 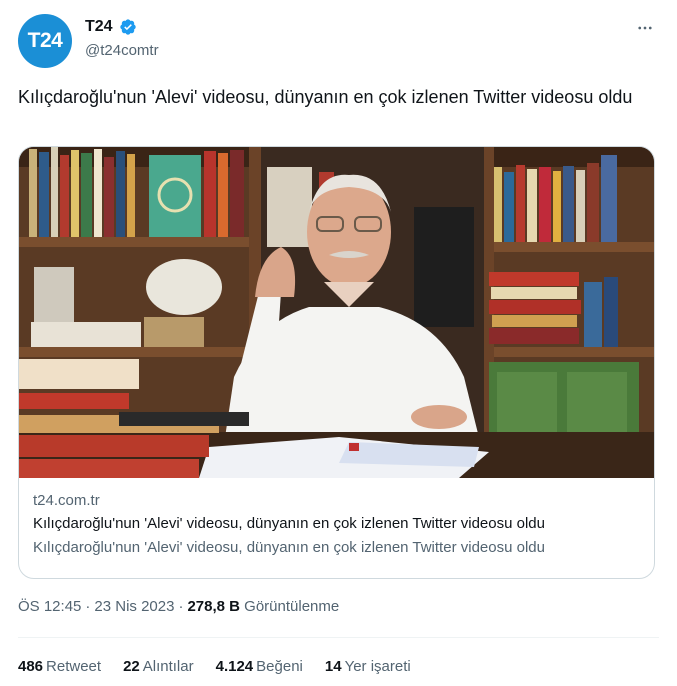 I want to click on quotes-stat: 22 Alıntılar, so click(x=158, y=666).